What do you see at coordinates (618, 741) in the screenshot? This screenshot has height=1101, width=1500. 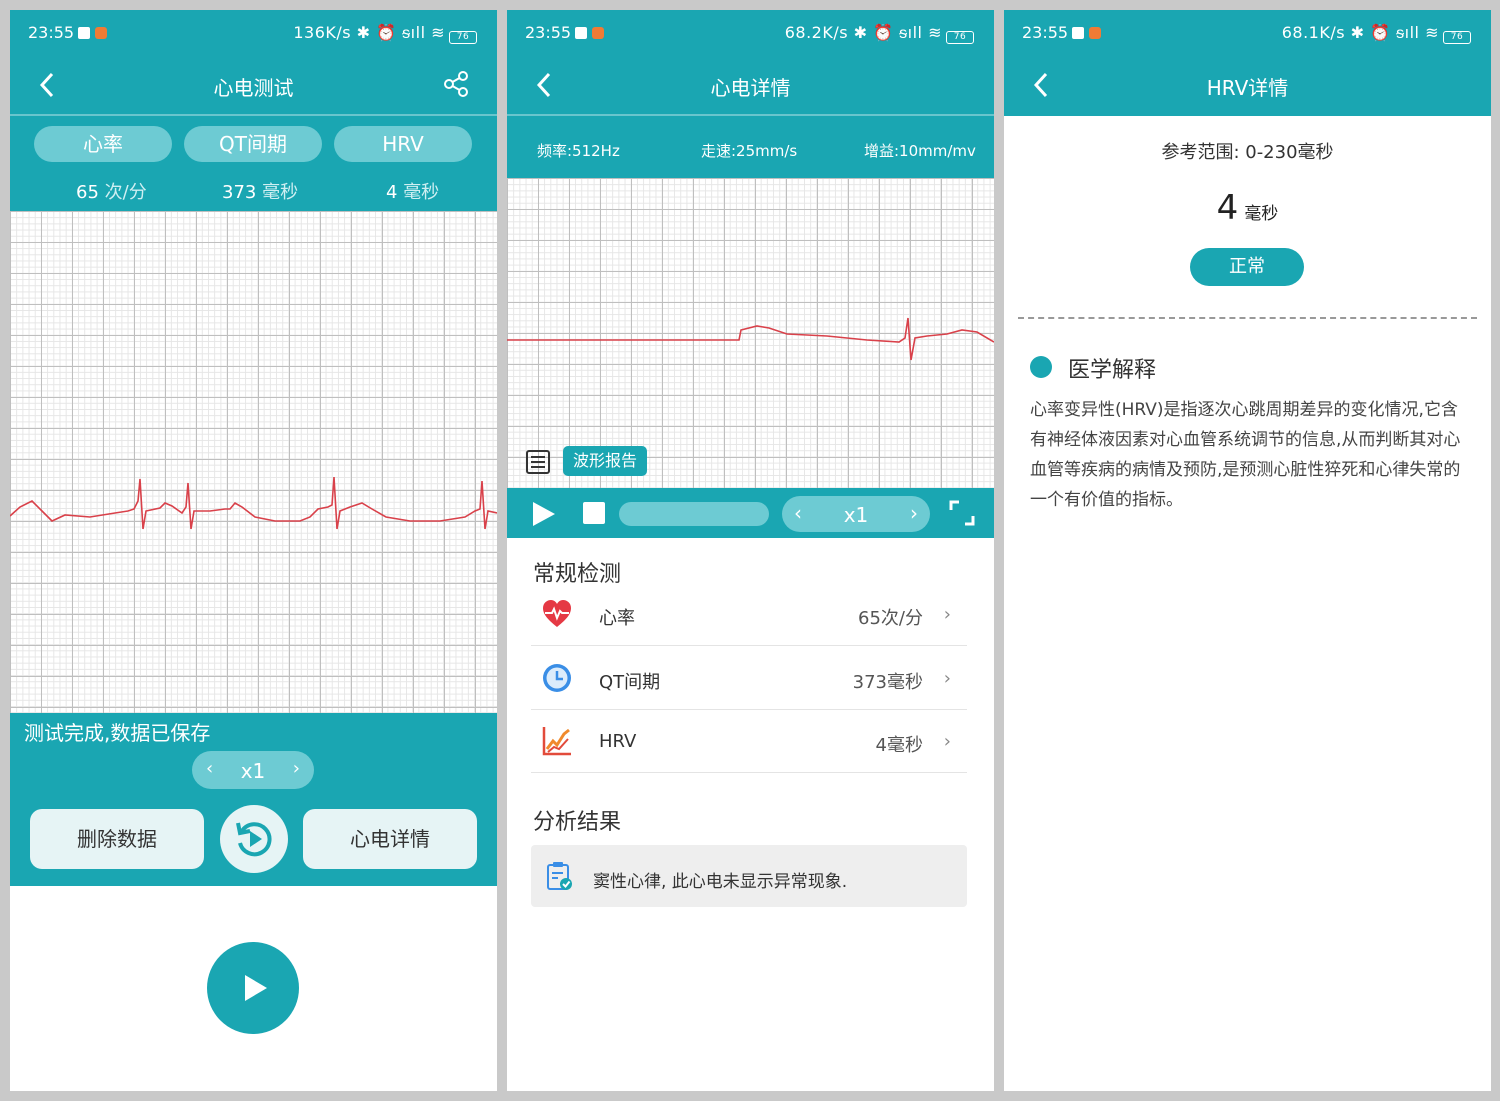 I see `row-label: HRV` at bounding box center [618, 741].